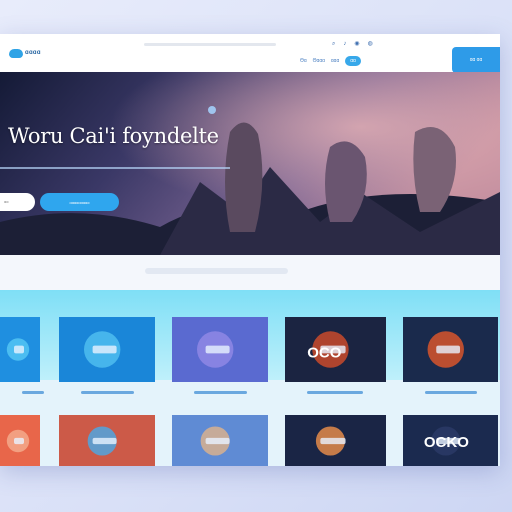 The width and height of the screenshot is (512, 512). Describe the element at coordinates (446, 442) in the screenshot. I see `thumbnail-text: OCKO` at that location.